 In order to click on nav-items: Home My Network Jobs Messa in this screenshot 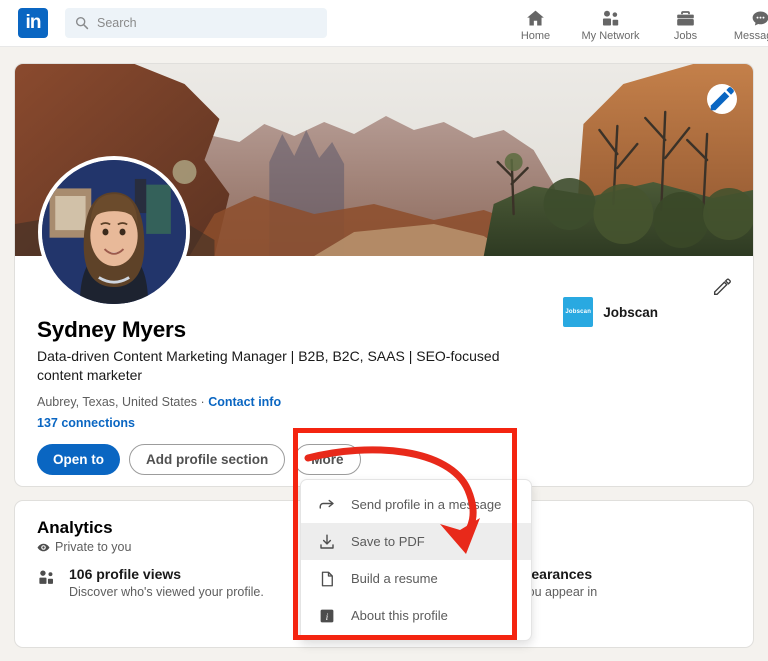, I will do `click(633, 23)`.